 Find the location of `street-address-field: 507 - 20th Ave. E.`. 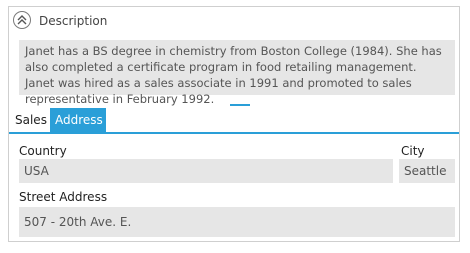

street-address-field: 507 - 20th Ave. E. is located at coordinates (237, 222).